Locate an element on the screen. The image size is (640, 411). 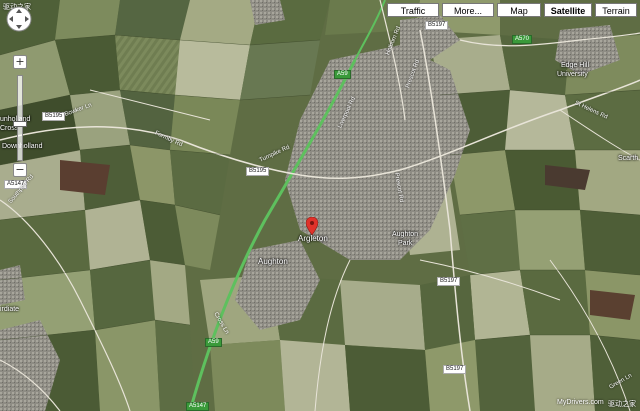
plus-icon: + is located at coordinates (20, 61).